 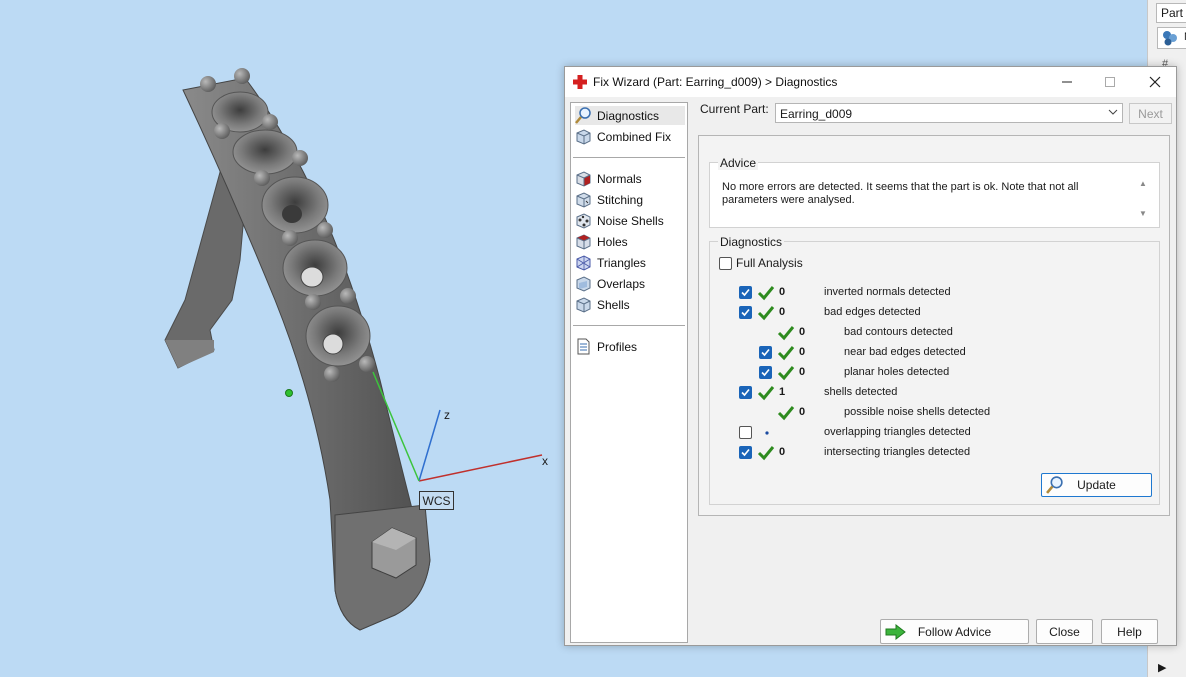 I want to click on diagnostic-row: 0 bad contours detected, so click(x=930, y=333).